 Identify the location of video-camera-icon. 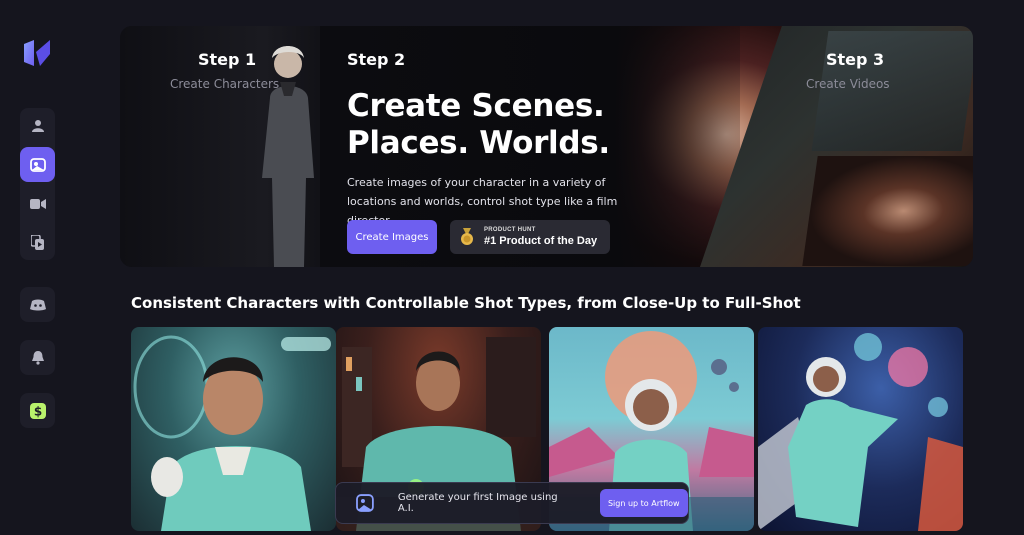
(37, 203).